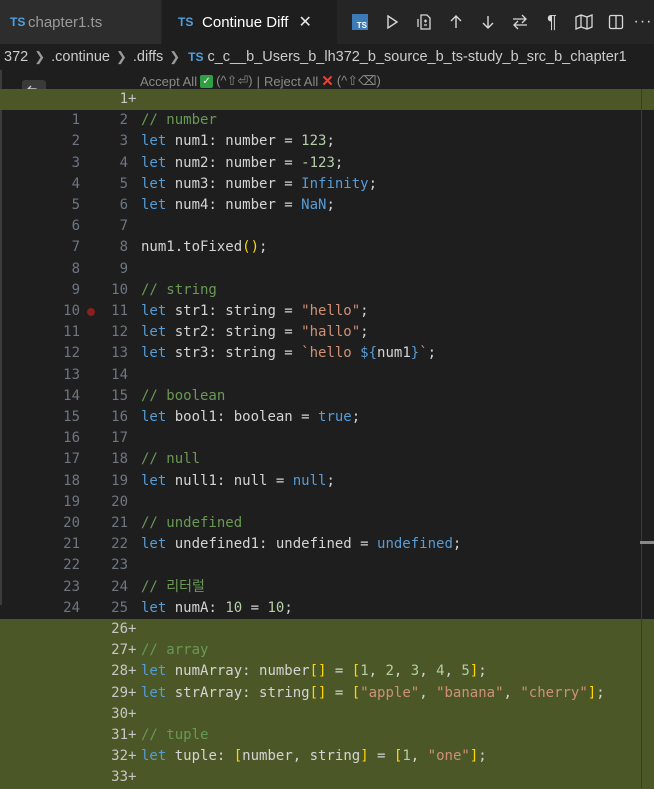 This screenshot has height=789, width=654. Describe the element at coordinates (327, 184) in the screenshot. I see `code-line: 4 5 let num3: number = Infinity;` at that location.